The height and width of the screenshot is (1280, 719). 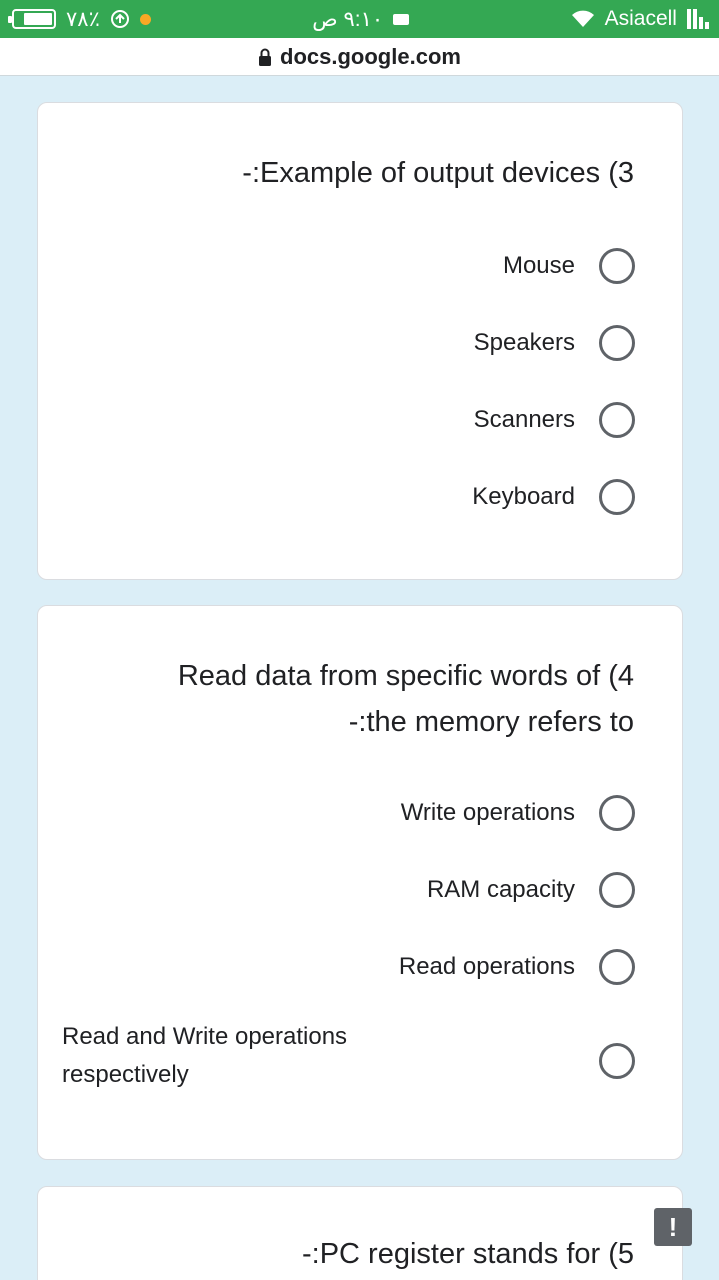 What do you see at coordinates (538, 265) in the screenshot?
I see `option-label: Mouse` at bounding box center [538, 265].